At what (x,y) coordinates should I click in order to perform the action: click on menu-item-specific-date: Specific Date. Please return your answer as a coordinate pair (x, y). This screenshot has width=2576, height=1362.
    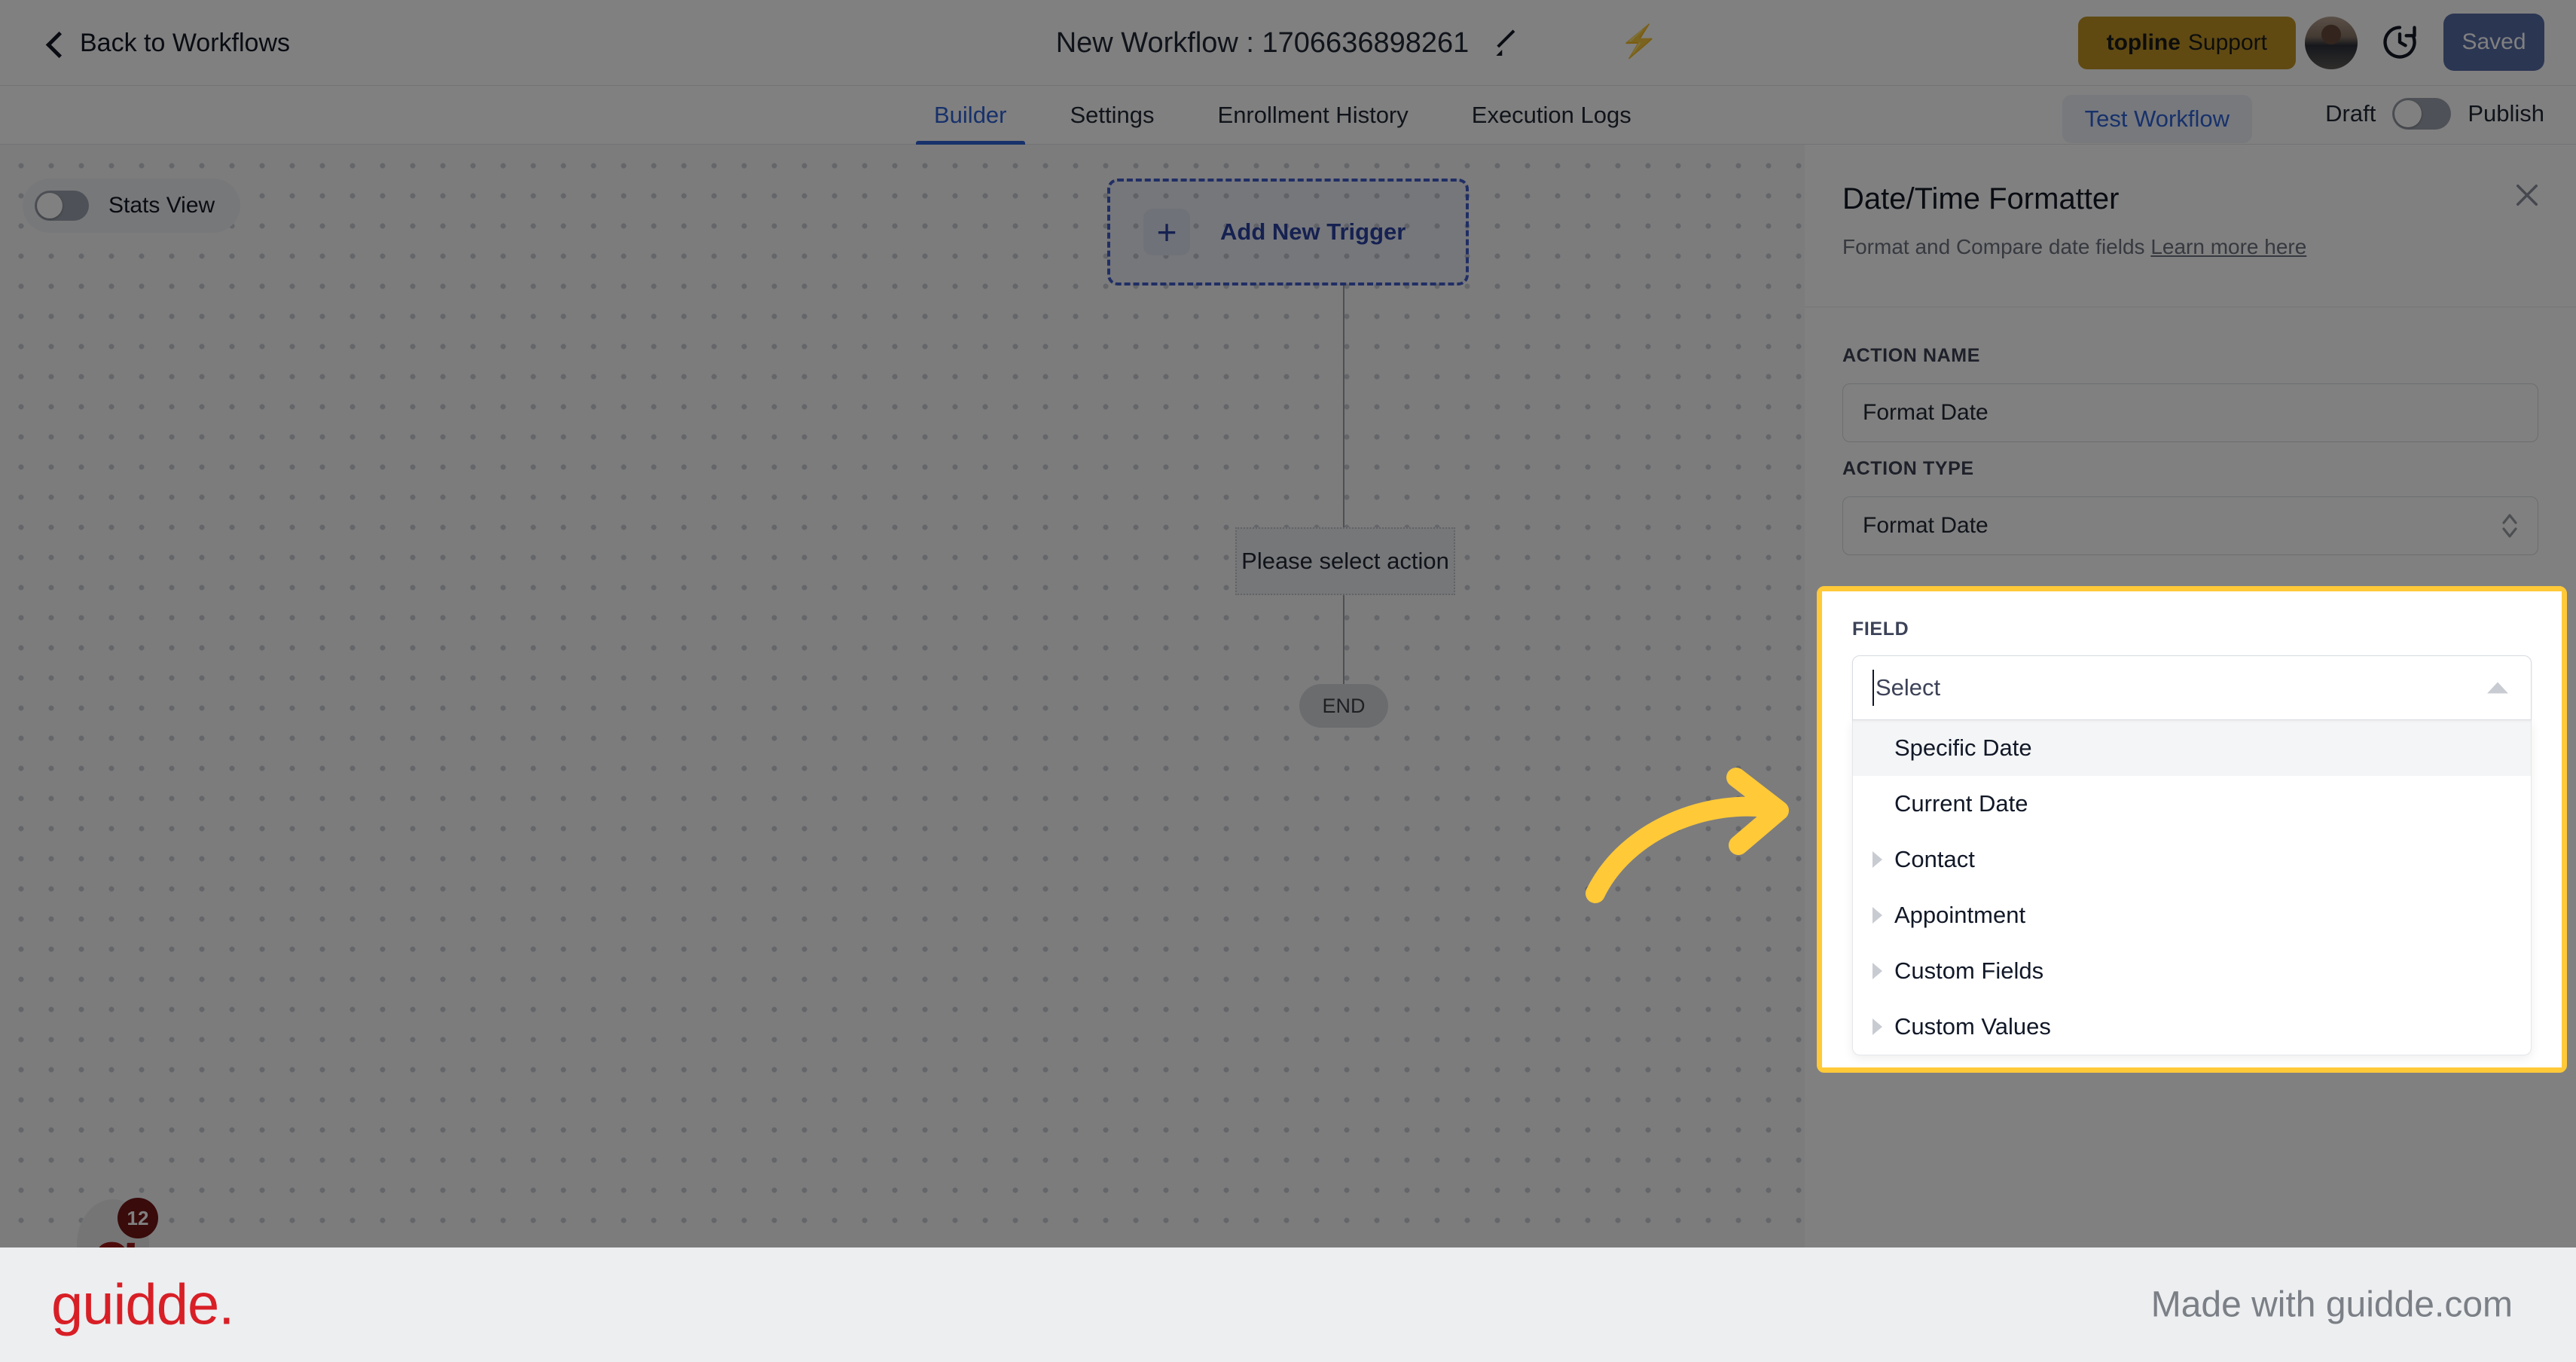
    Looking at the image, I should click on (2192, 748).